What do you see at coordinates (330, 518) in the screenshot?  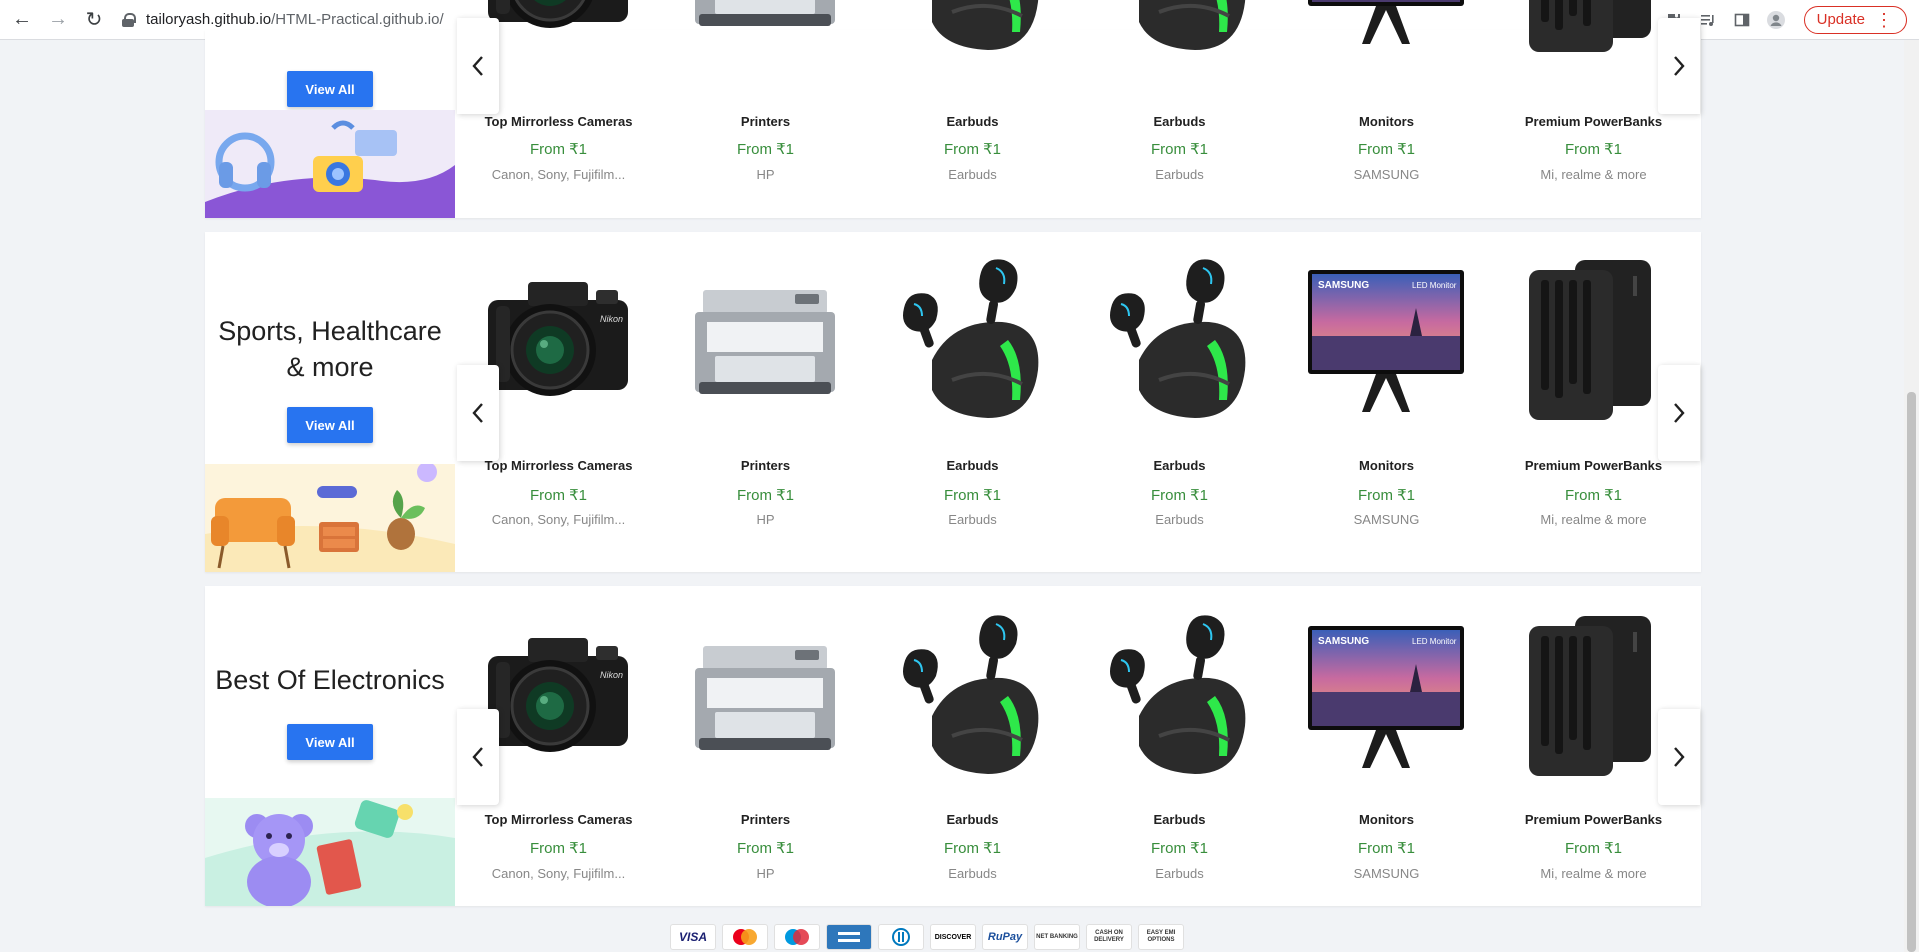 I see `furniture-illustration` at bounding box center [330, 518].